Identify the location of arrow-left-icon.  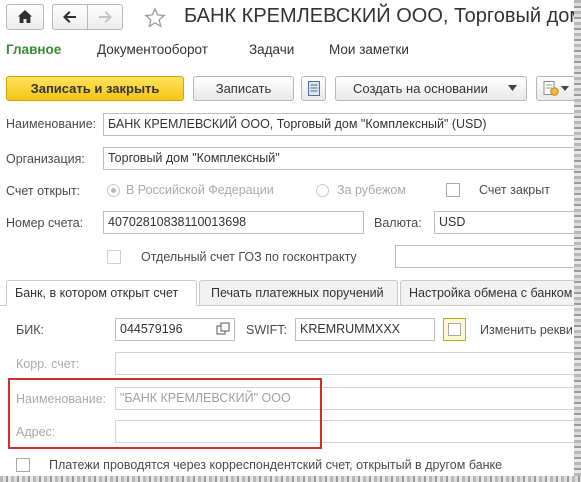
(69, 17).